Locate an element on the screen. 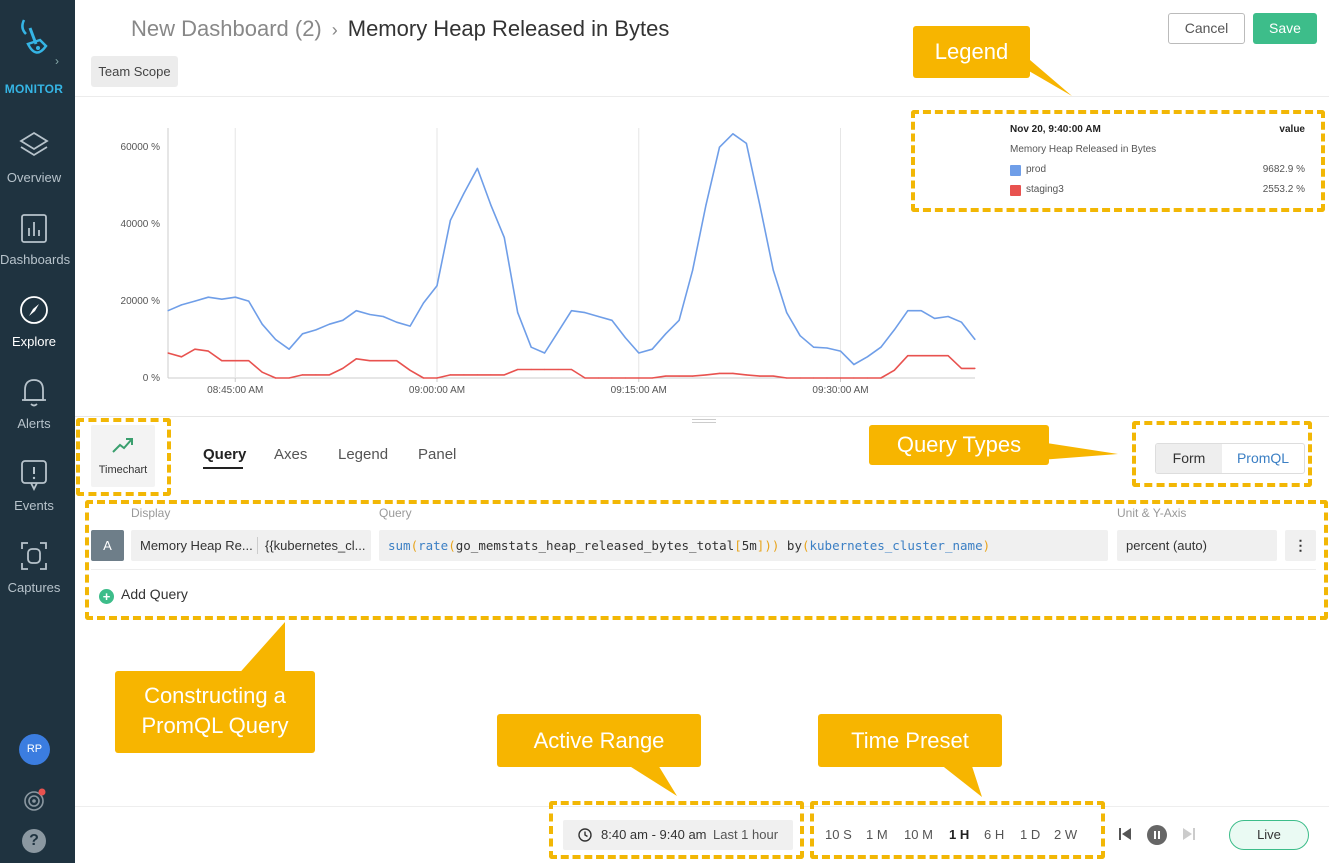 Image resolution: width=1329 pixels, height=863 pixels. nav-events-label: Events is located at coordinates (34, 505).